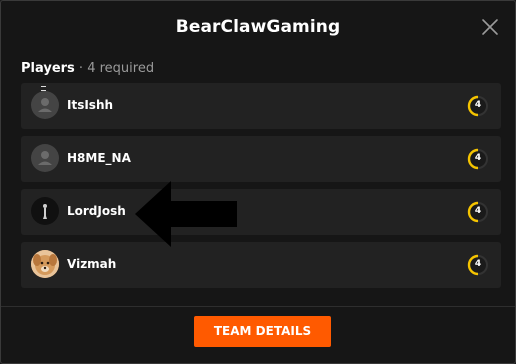 The width and height of the screenshot is (516, 364). Describe the element at coordinates (45, 264) in the screenshot. I see `custom-avatar-dog` at that location.